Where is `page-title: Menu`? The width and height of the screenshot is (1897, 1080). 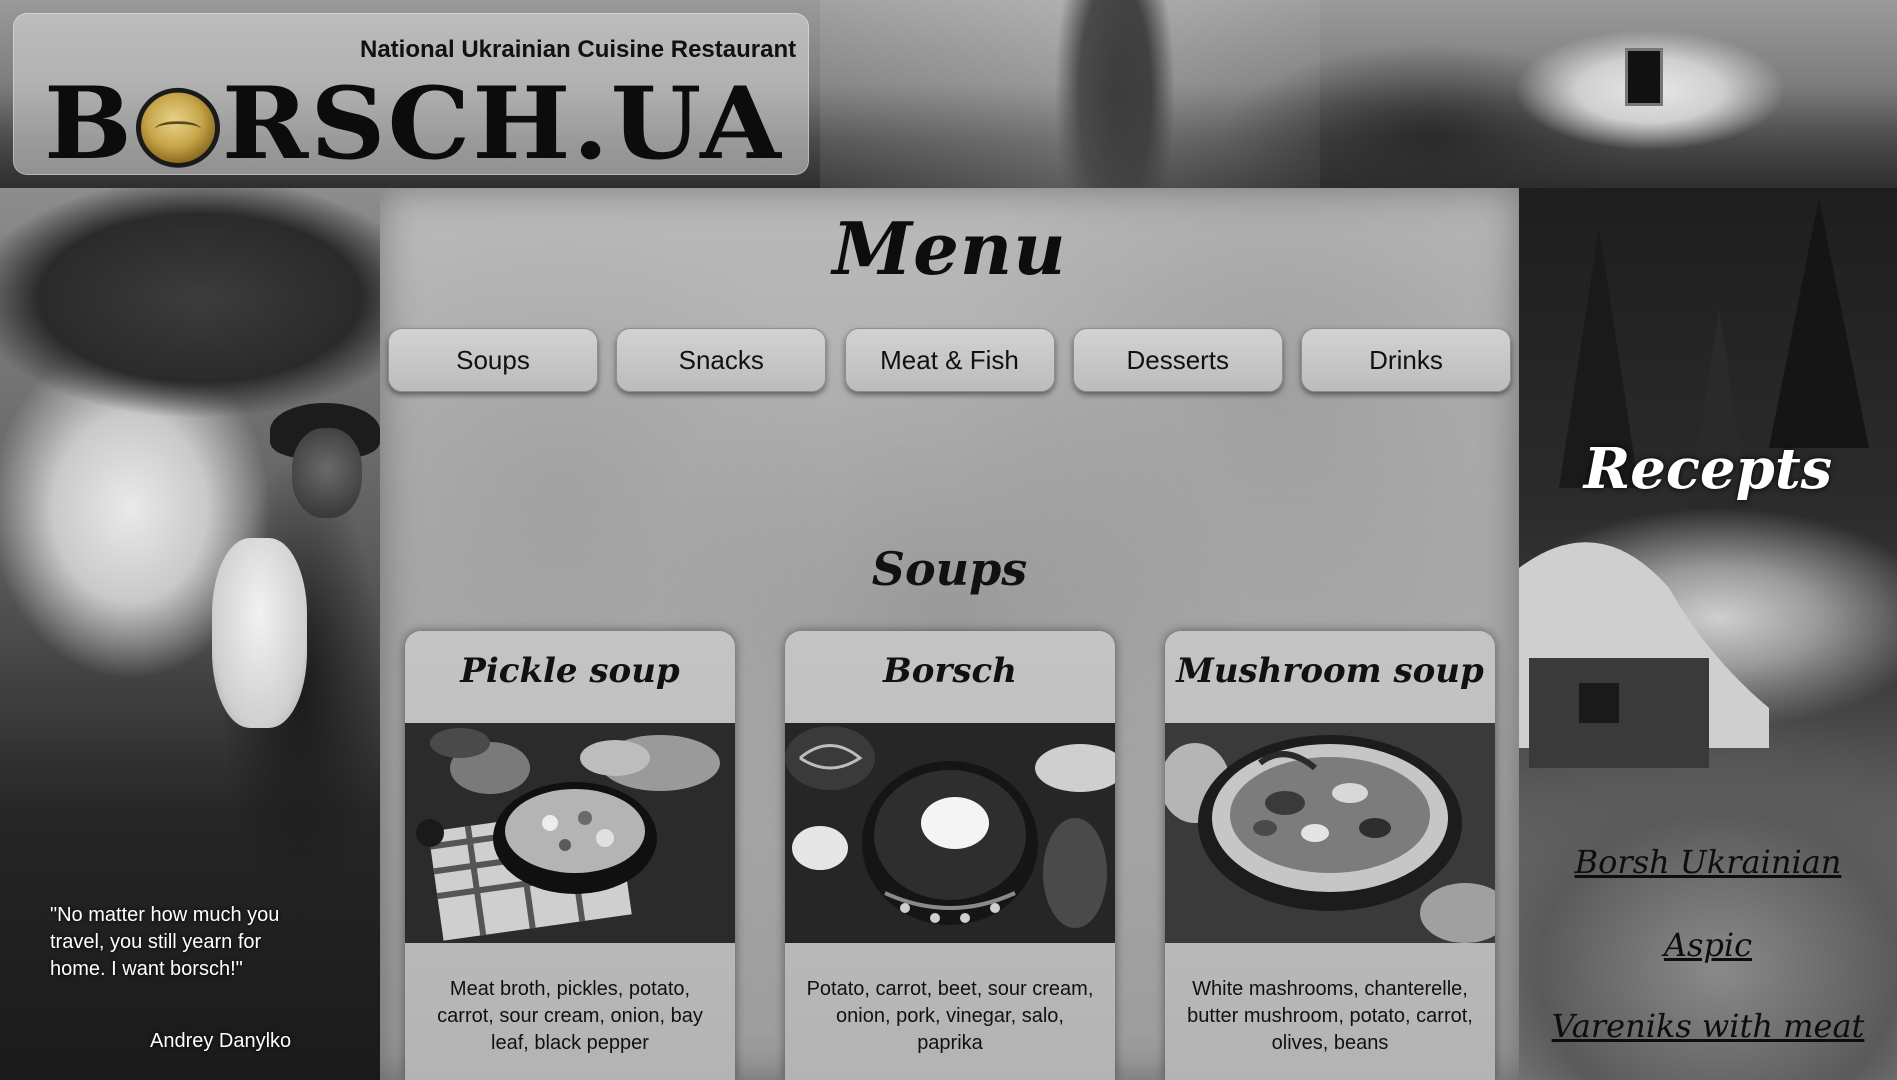 page-title: Menu is located at coordinates (949, 248).